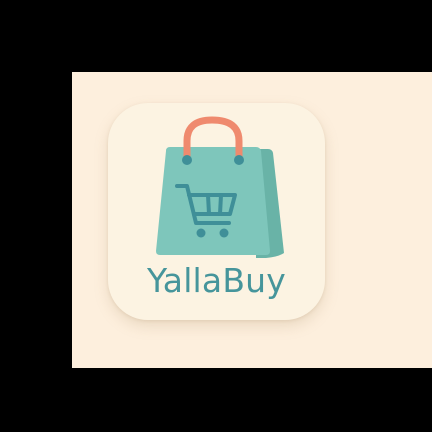 The image size is (432, 432). I want to click on bag-grommet-left, so click(187, 160).